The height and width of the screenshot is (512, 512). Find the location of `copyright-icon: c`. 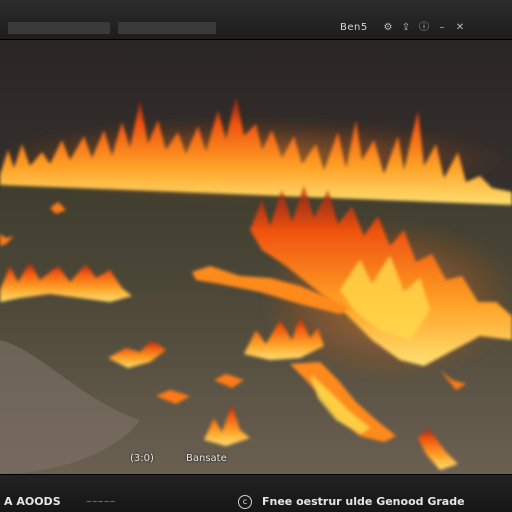

copyright-icon: c is located at coordinates (245, 502).